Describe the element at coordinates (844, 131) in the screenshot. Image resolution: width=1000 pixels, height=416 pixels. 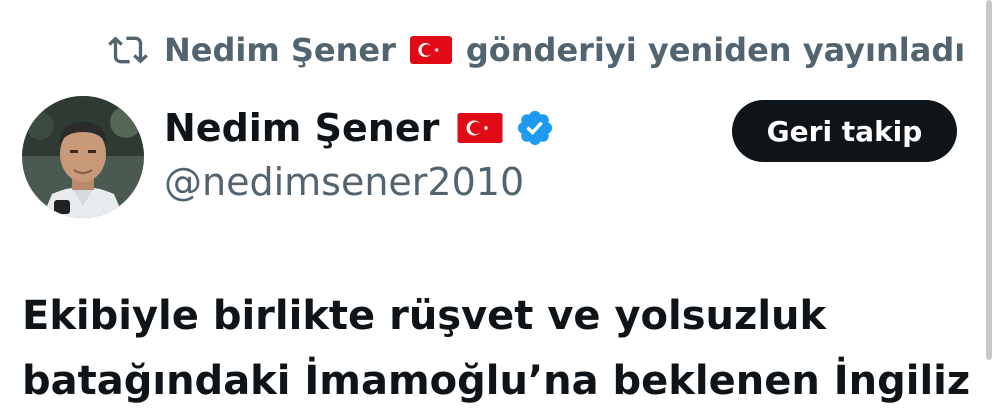
I see `follow-back-button: Geri takip` at that location.